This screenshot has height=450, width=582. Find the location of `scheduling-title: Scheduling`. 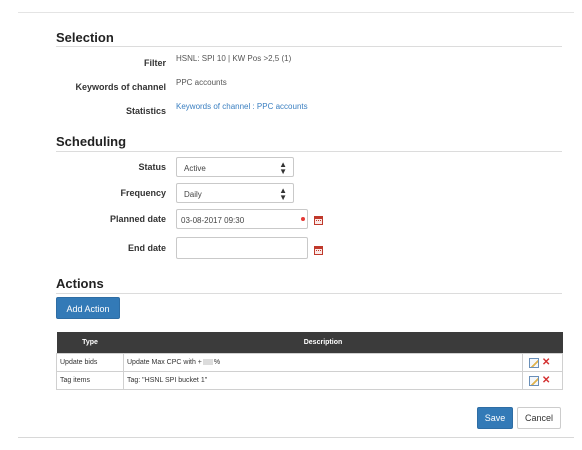

scheduling-title: Scheduling is located at coordinates (91, 141).